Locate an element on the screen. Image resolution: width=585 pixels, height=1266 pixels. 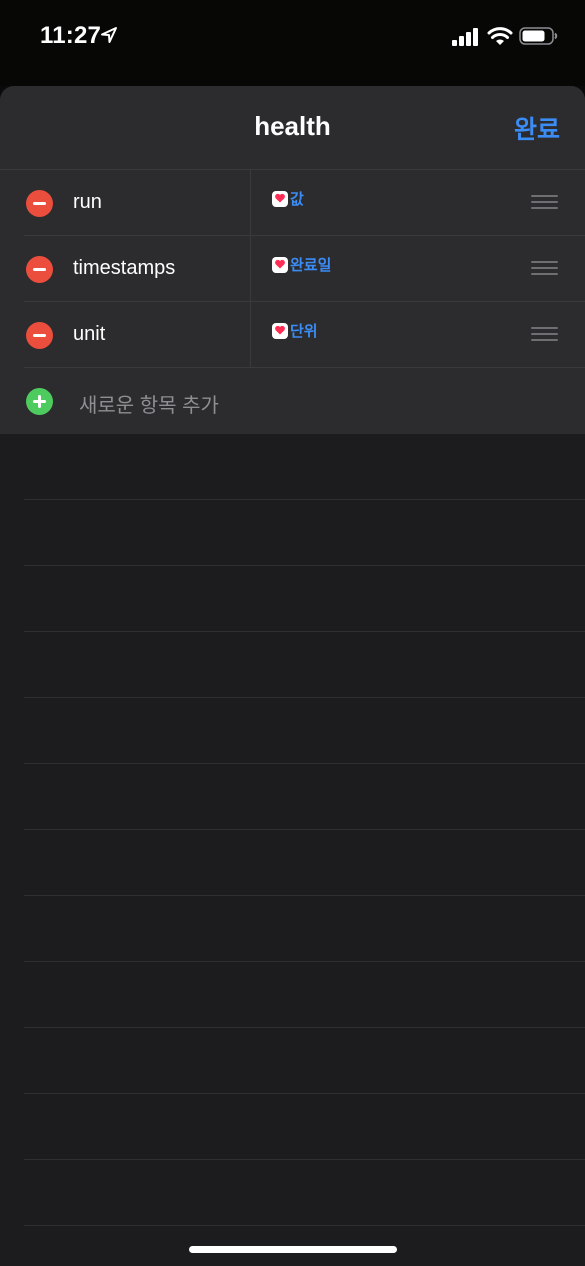
field-label: 값 is located at coordinates (297, 199).